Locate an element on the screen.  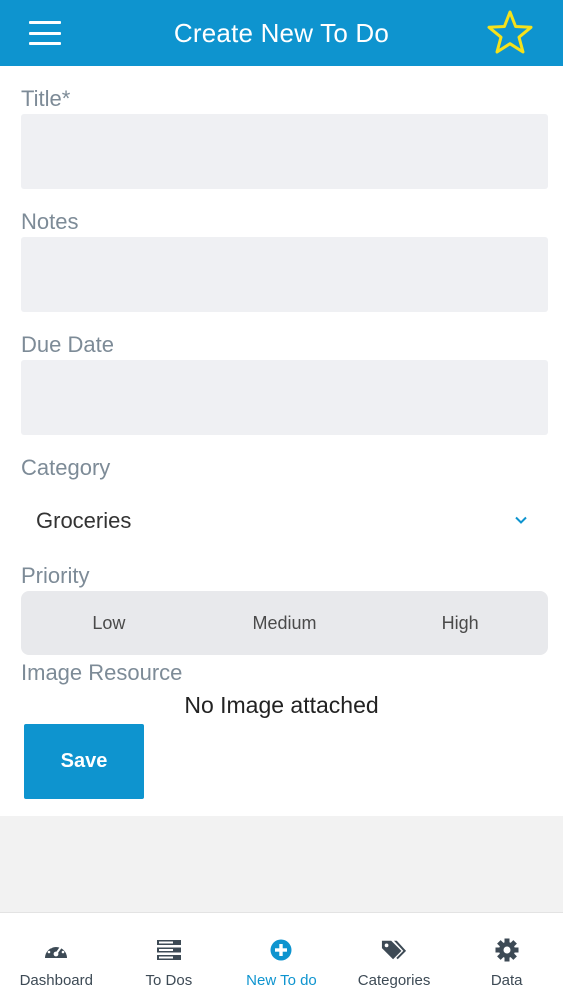
notes-input is located at coordinates (284, 274).